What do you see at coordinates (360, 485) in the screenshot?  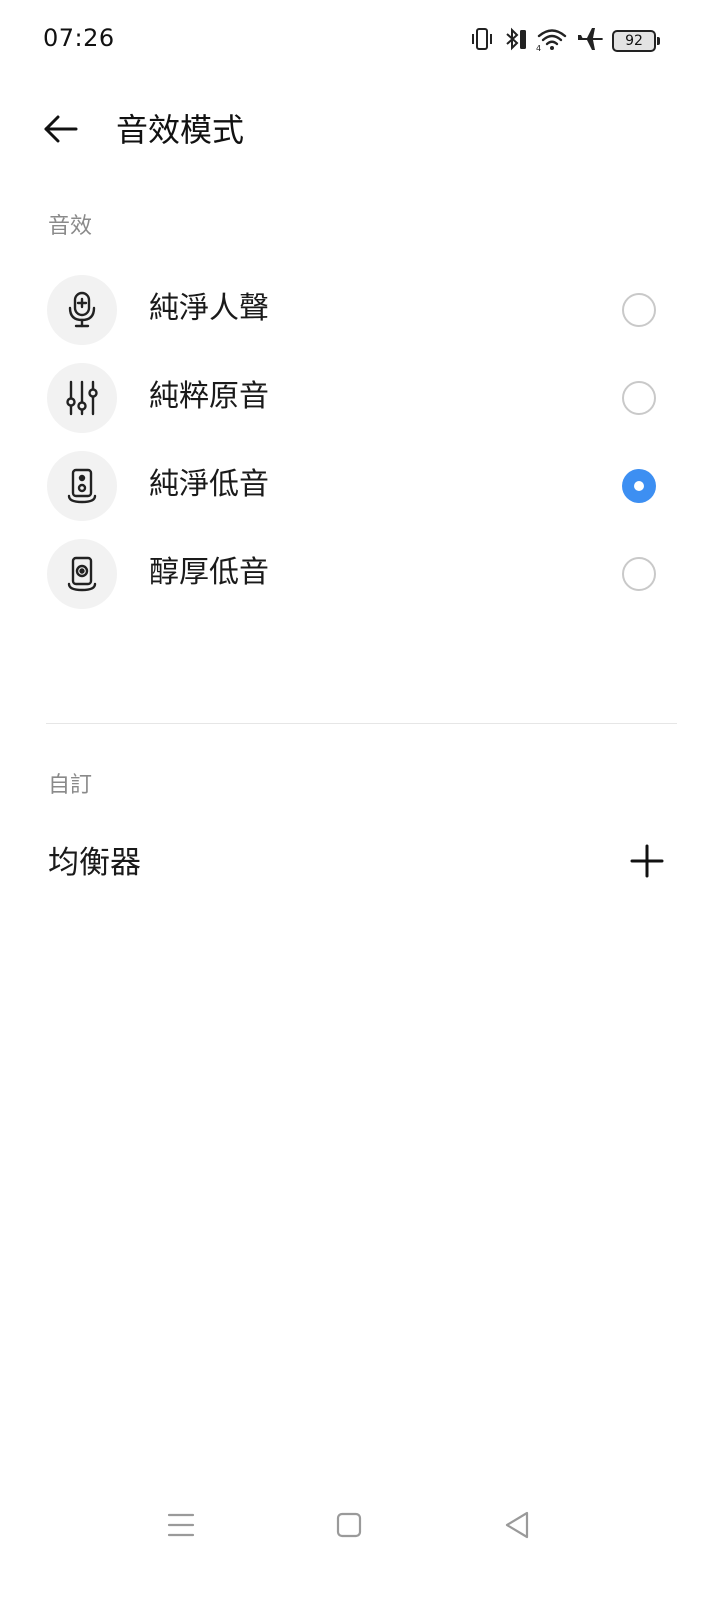 I see `effect-item-pure-bass: 純淨低音` at bounding box center [360, 485].